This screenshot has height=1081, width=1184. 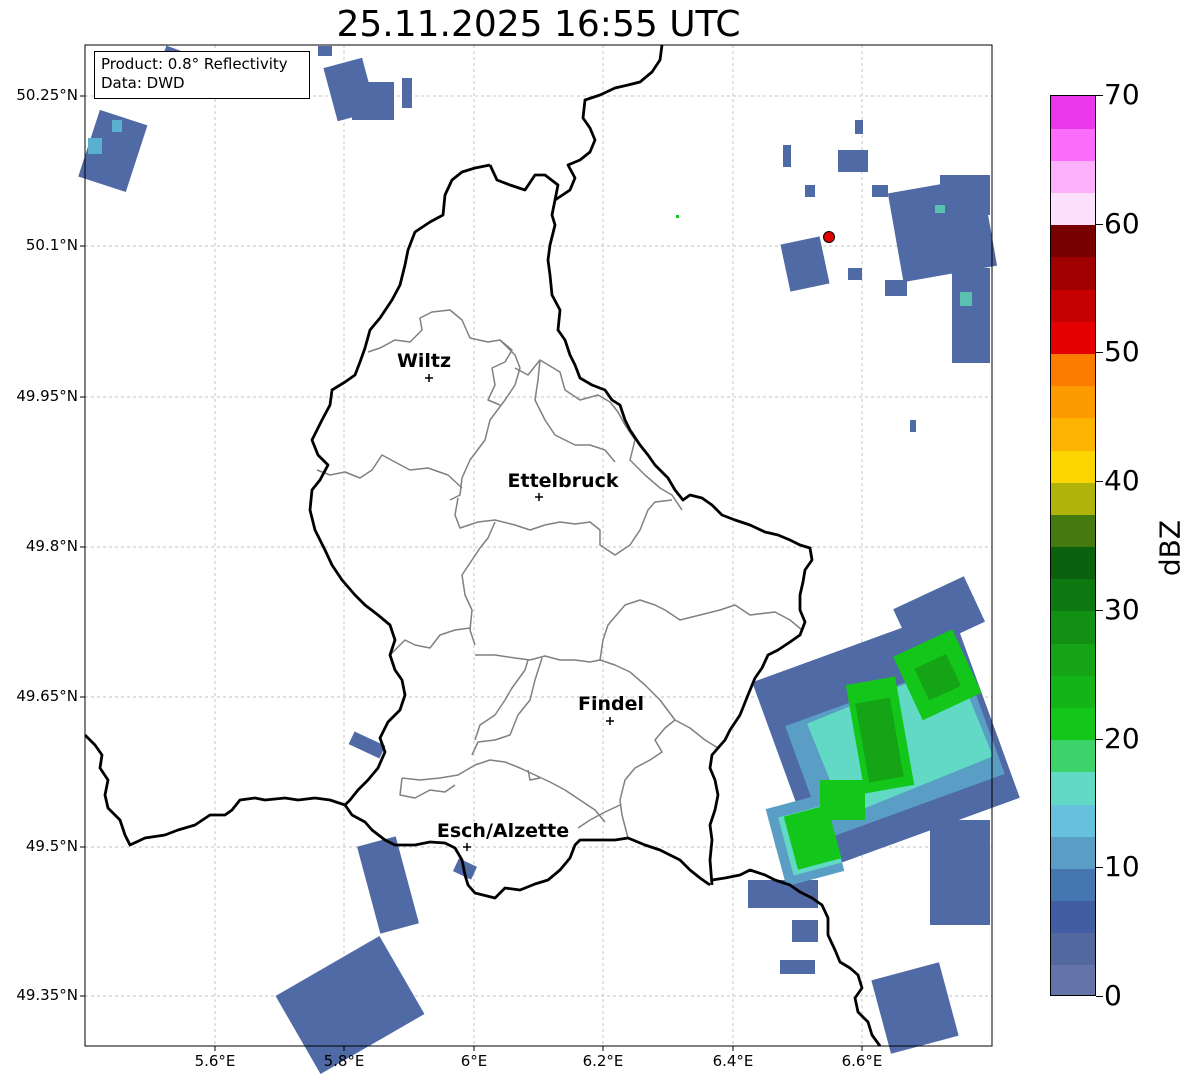 I want to click on colorbar-tick-label: 30, so click(x=1122, y=609).